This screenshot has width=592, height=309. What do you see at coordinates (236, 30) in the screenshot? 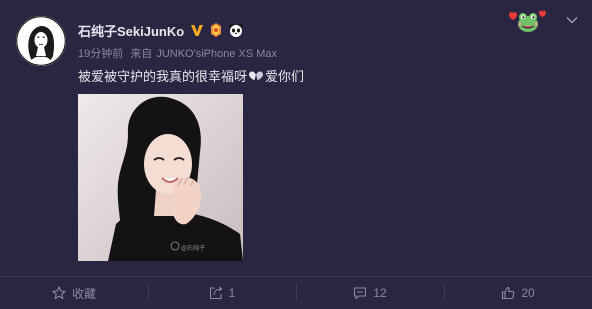
I see `panda-icon` at bounding box center [236, 30].